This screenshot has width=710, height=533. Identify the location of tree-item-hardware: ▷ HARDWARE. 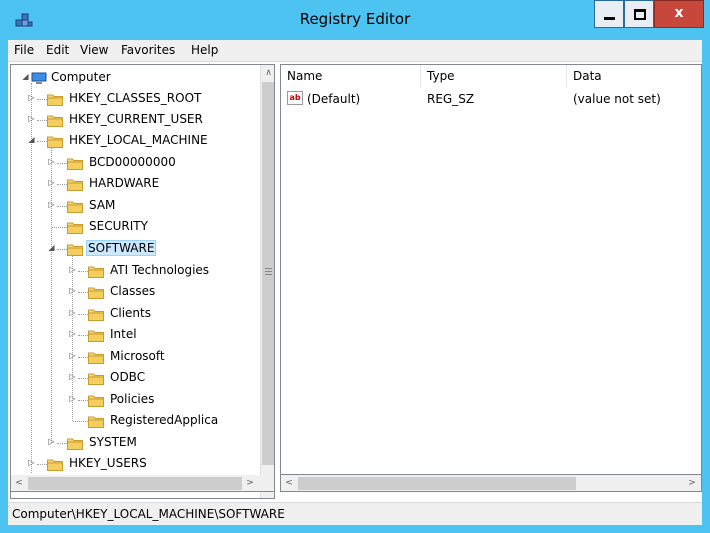
(135, 184).